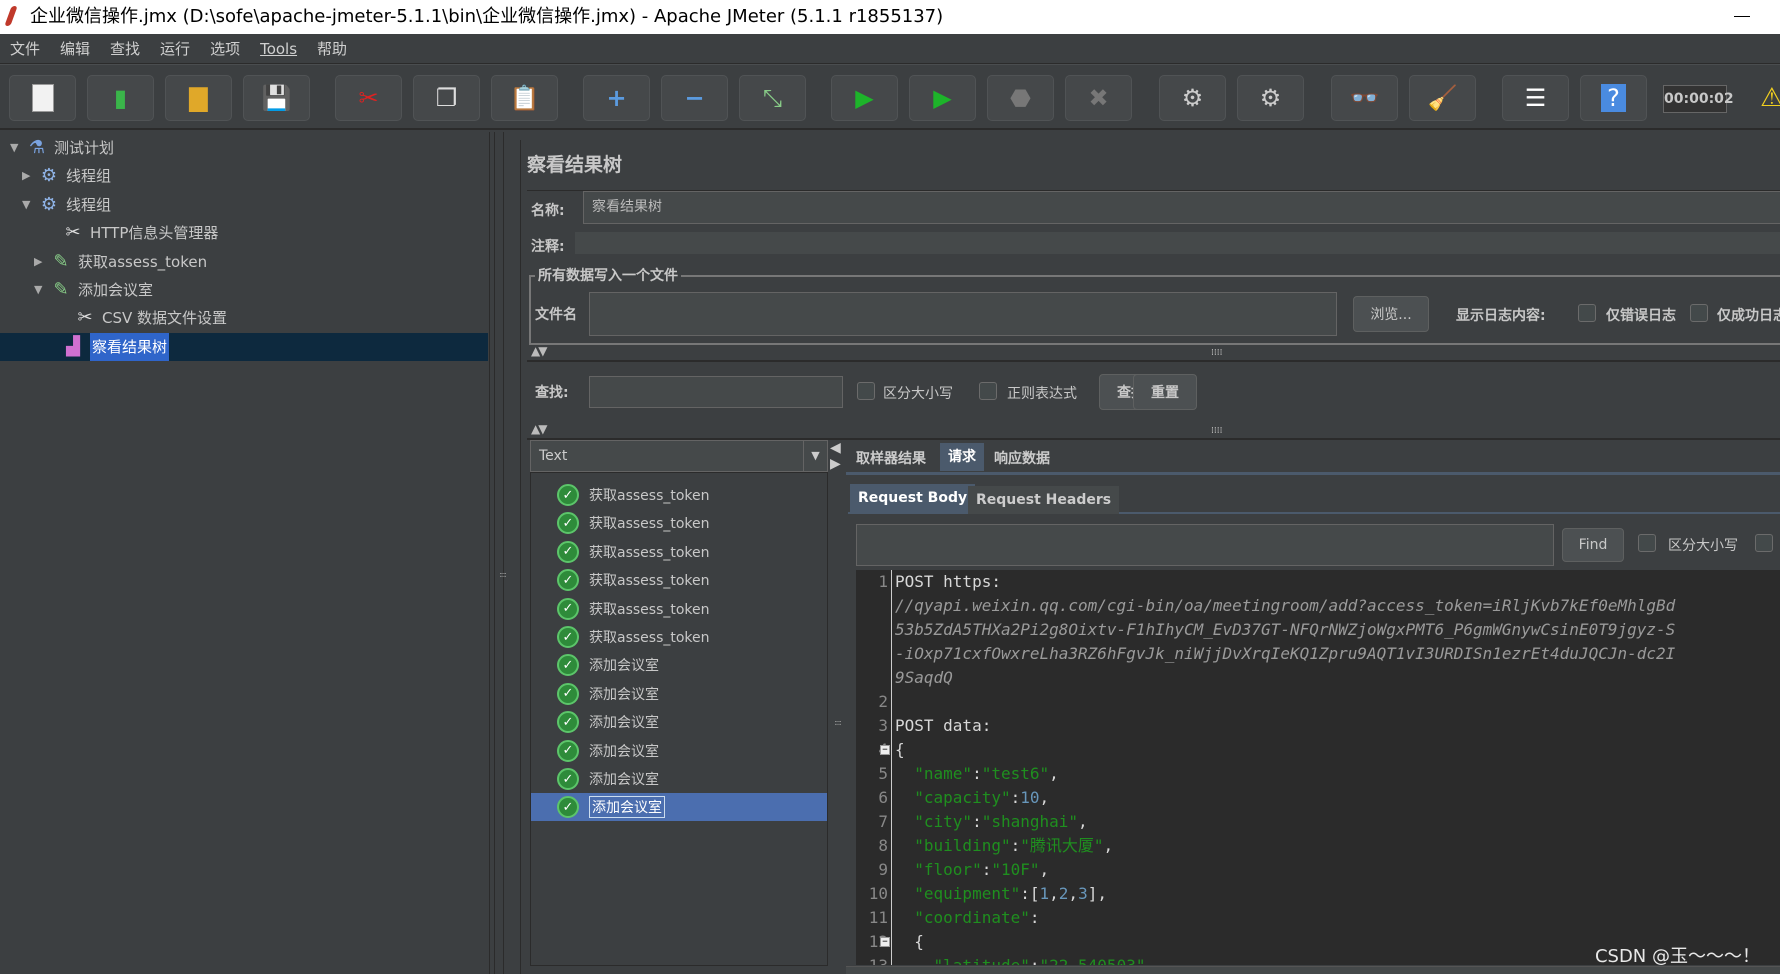  What do you see at coordinates (244, 262) in the screenshot?
I see `tree-item: ▶ ✎ 获取assess_token` at bounding box center [244, 262].